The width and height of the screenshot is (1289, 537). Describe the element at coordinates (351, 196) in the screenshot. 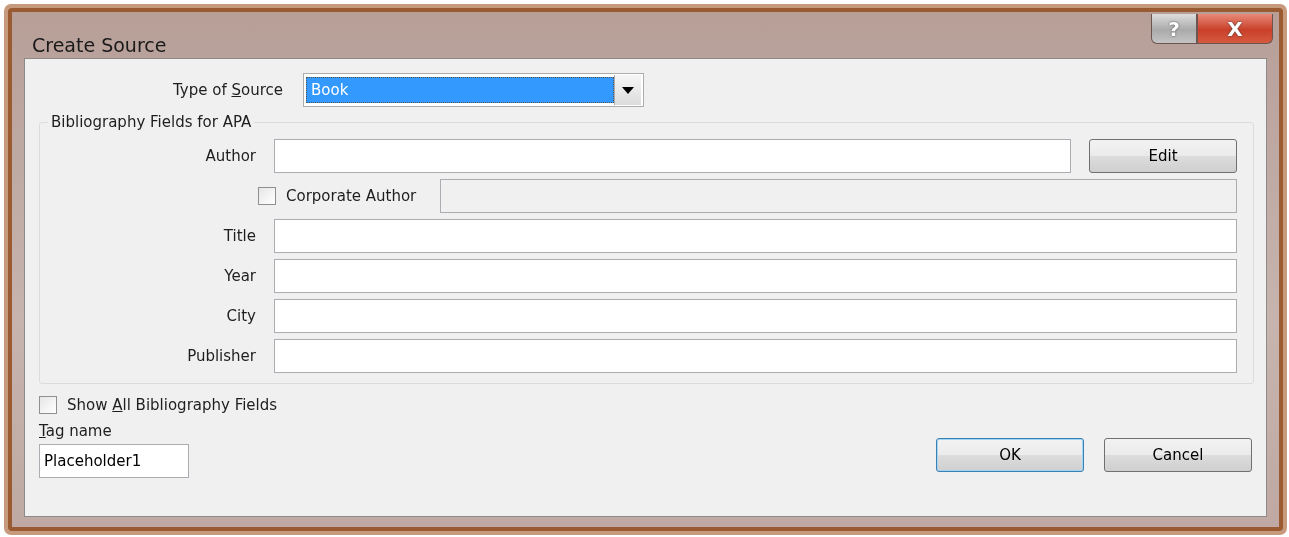

I see `checkbox-label: Corporate Author` at that location.